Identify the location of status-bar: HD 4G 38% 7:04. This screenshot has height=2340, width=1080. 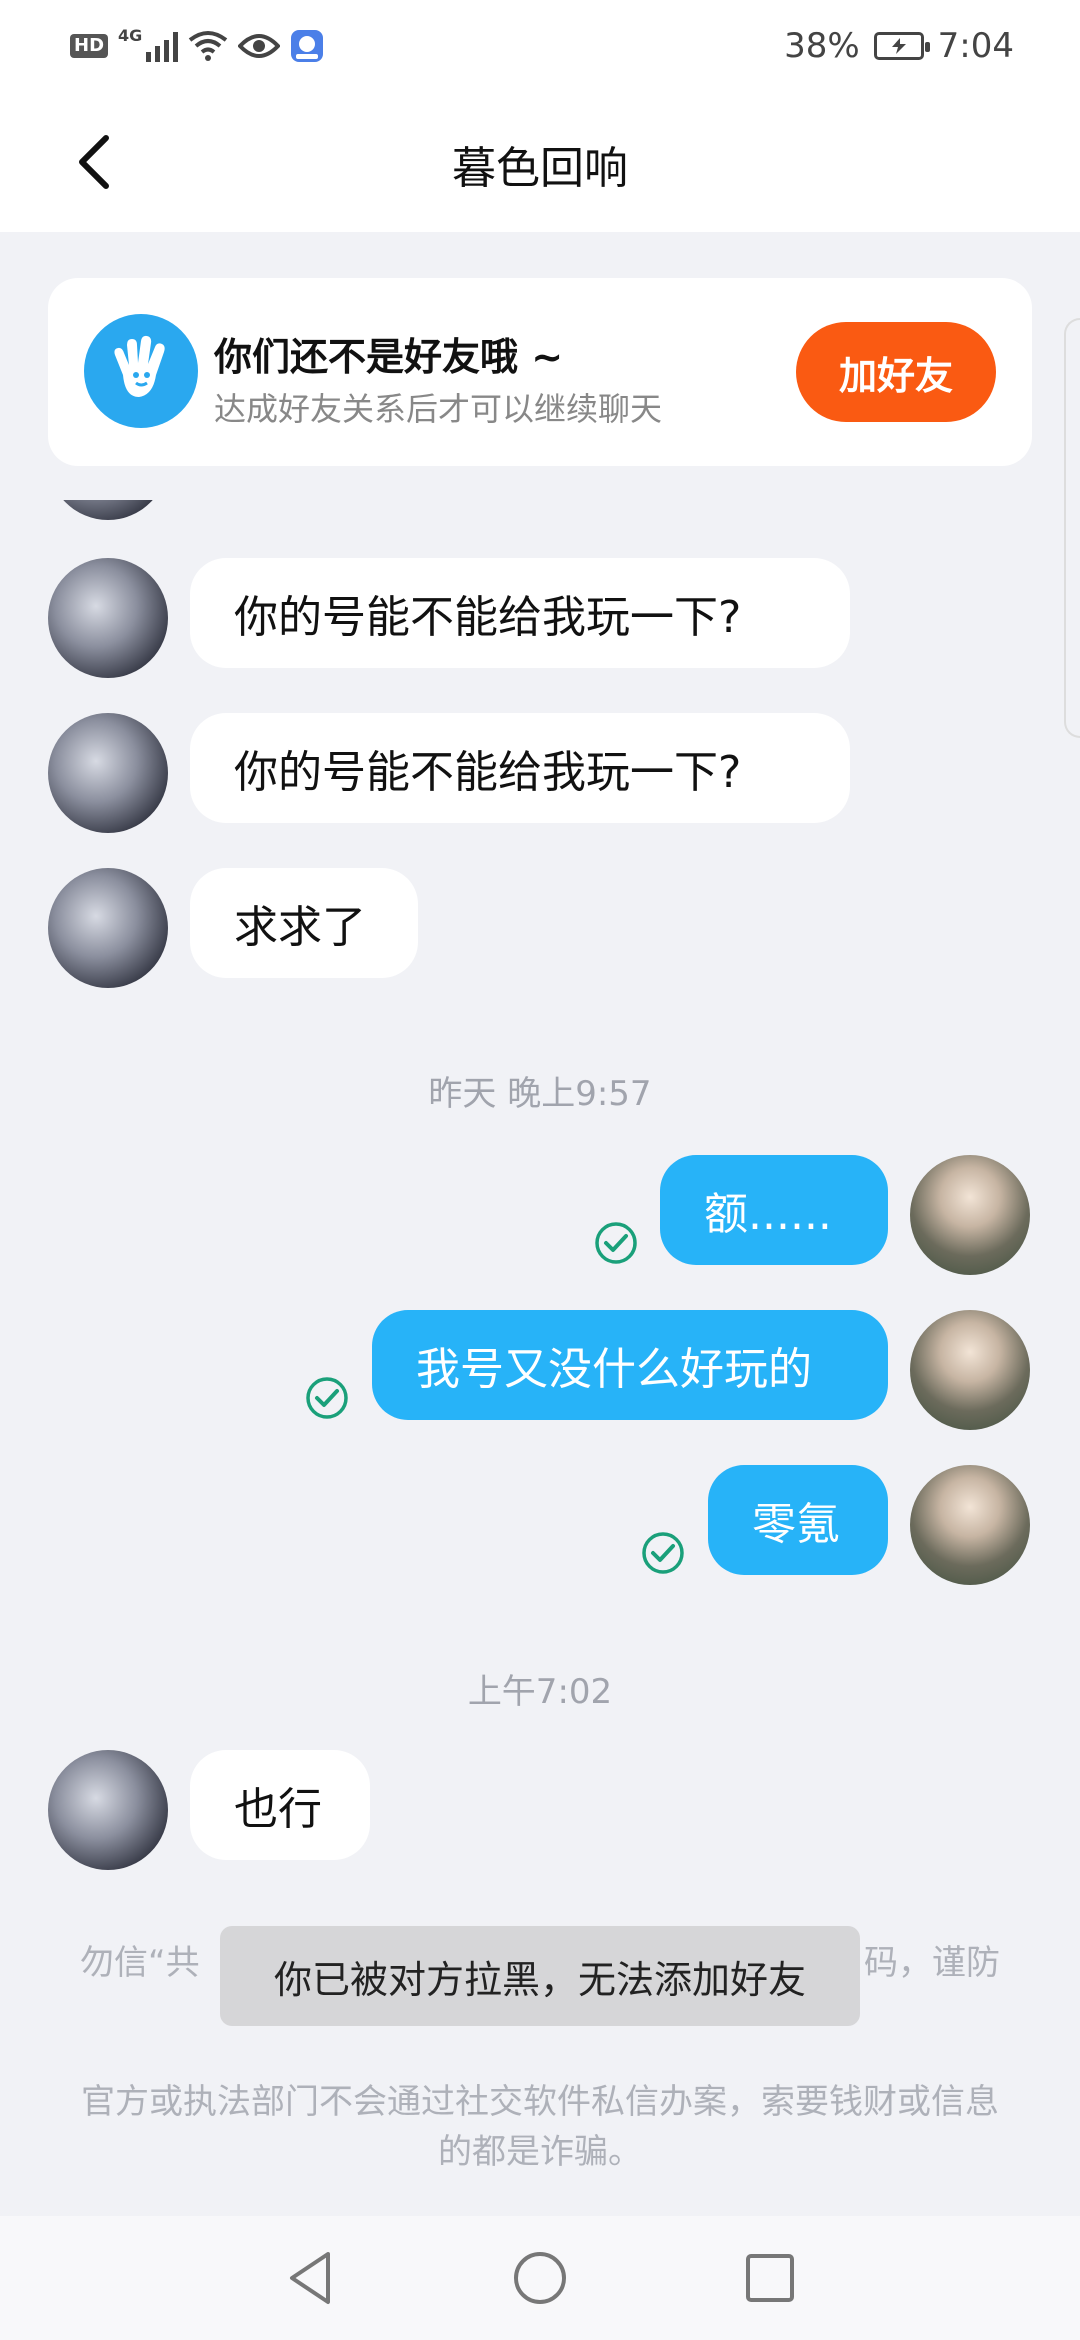
(540, 46).